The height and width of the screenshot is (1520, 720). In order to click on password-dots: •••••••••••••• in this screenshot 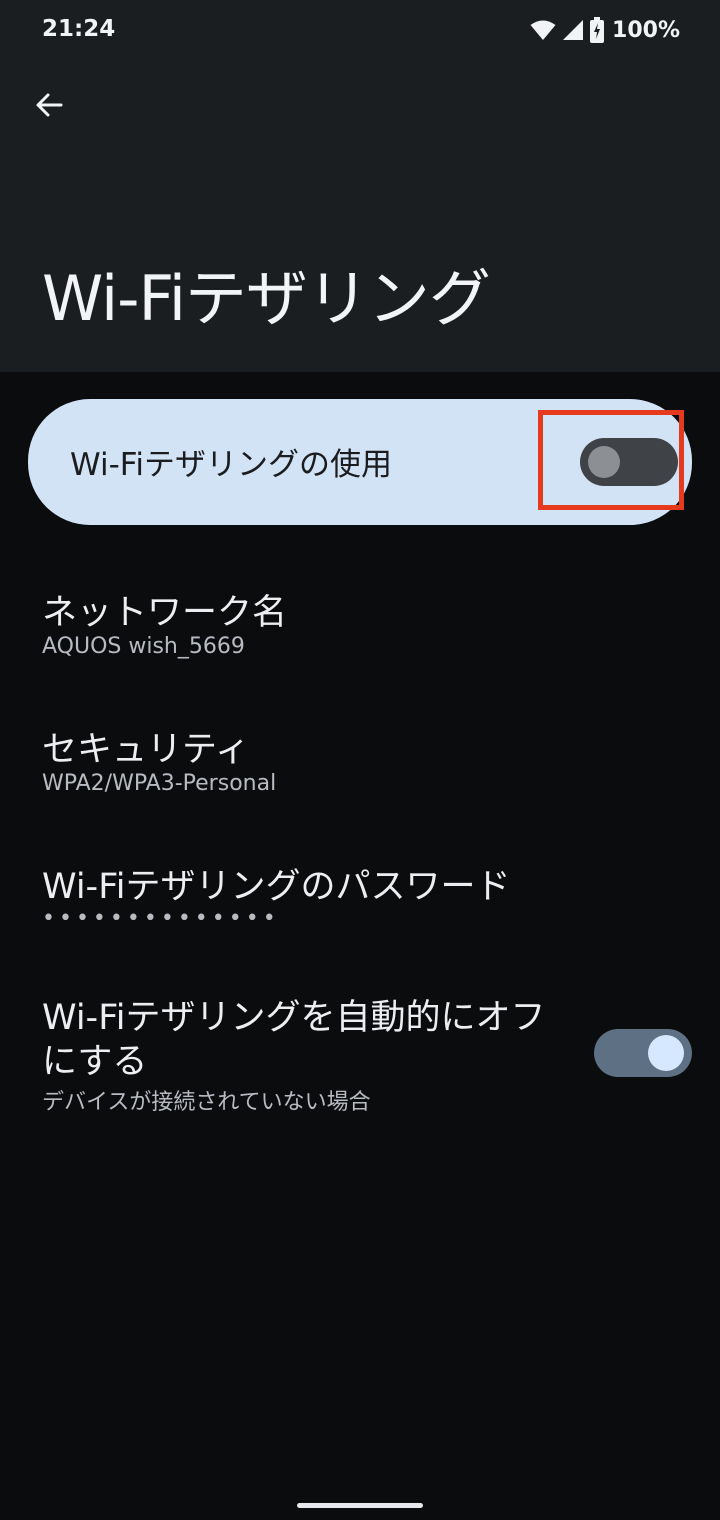, I will do `click(161, 918)`.